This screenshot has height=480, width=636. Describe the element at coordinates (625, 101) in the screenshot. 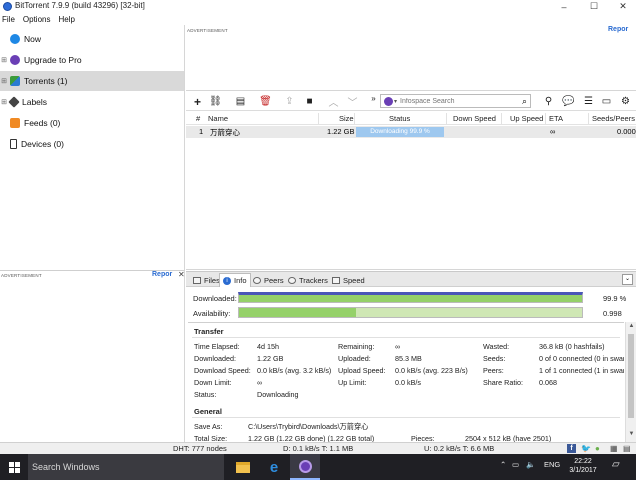

I see `gear-icon: ⚙` at that location.